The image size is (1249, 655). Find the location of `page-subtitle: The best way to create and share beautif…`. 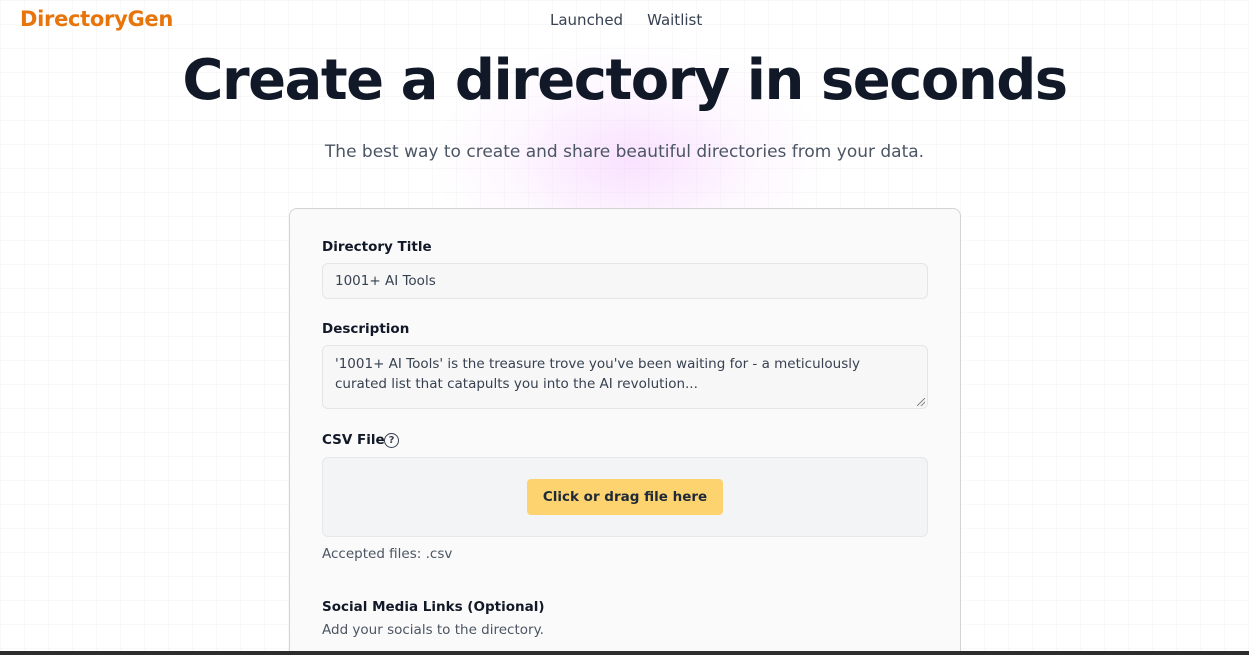

page-subtitle: The best way to create and share beautif… is located at coordinates (624, 152).